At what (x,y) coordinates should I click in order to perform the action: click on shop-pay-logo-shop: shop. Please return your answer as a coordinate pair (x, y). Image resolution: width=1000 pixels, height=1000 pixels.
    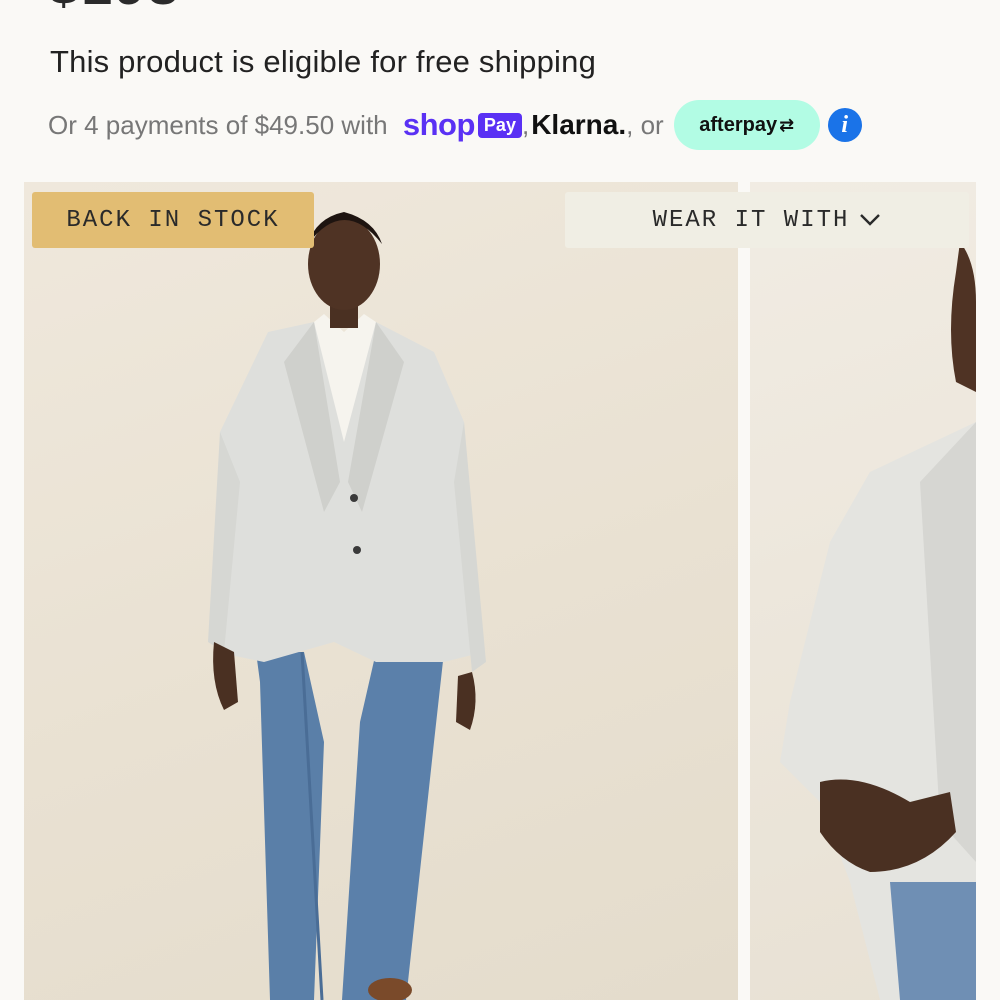
    Looking at the image, I should click on (439, 124).